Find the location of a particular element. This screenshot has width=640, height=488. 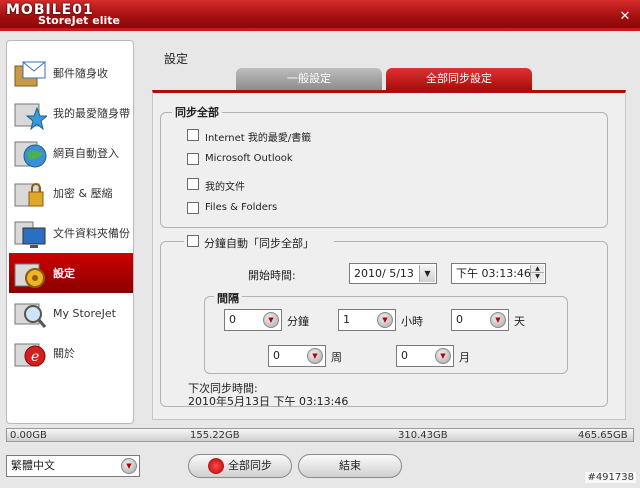

sidebar-item-label: My StoreJet is located at coordinates (84, 313).